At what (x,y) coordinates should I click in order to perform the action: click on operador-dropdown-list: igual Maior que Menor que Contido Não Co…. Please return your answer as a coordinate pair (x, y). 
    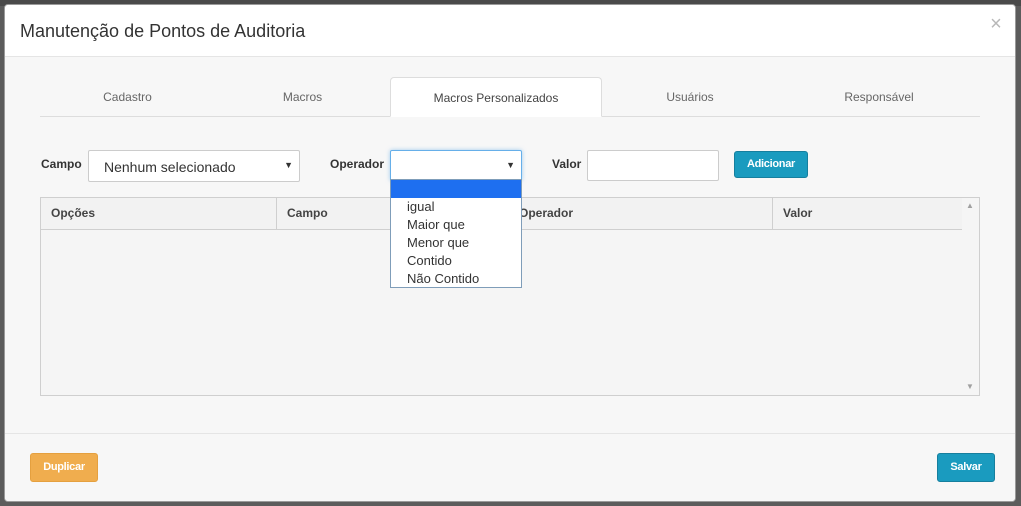
    Looking at the image, I should click on (456, 233).